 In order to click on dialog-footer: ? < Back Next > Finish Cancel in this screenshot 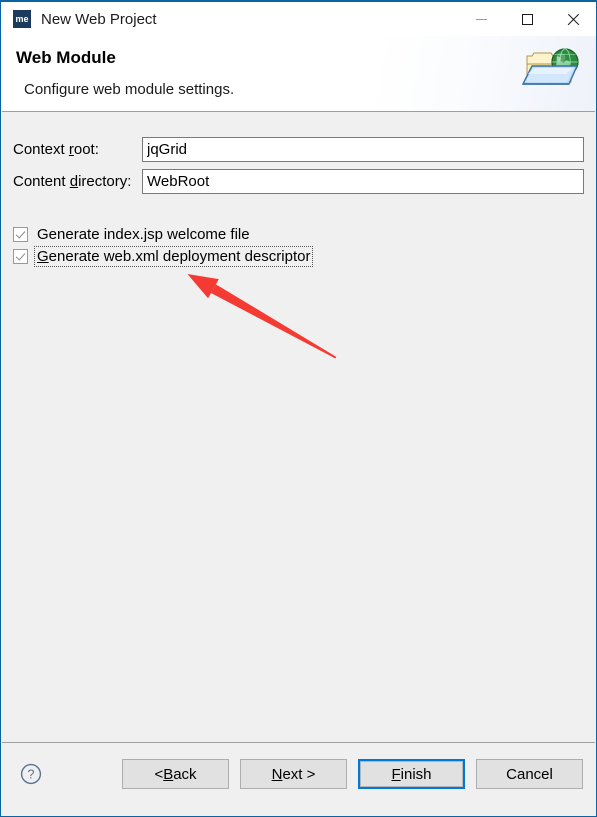, I will do `click(298, 778)`.